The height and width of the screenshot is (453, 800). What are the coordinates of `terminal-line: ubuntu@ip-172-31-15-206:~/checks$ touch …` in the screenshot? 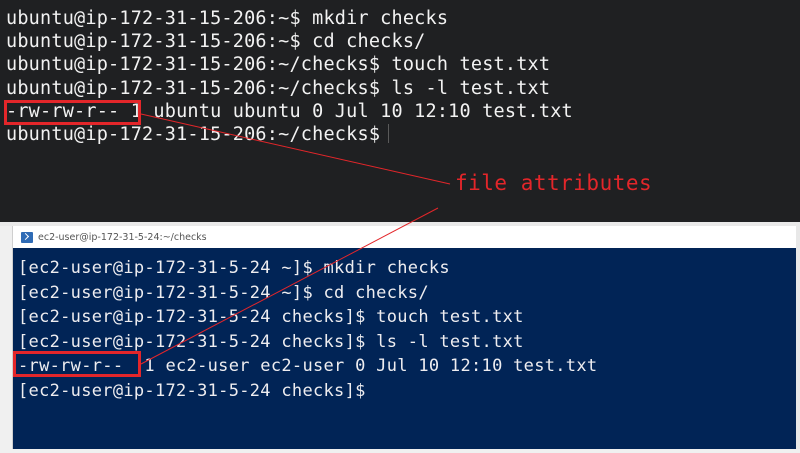 It's located at (278, 65).